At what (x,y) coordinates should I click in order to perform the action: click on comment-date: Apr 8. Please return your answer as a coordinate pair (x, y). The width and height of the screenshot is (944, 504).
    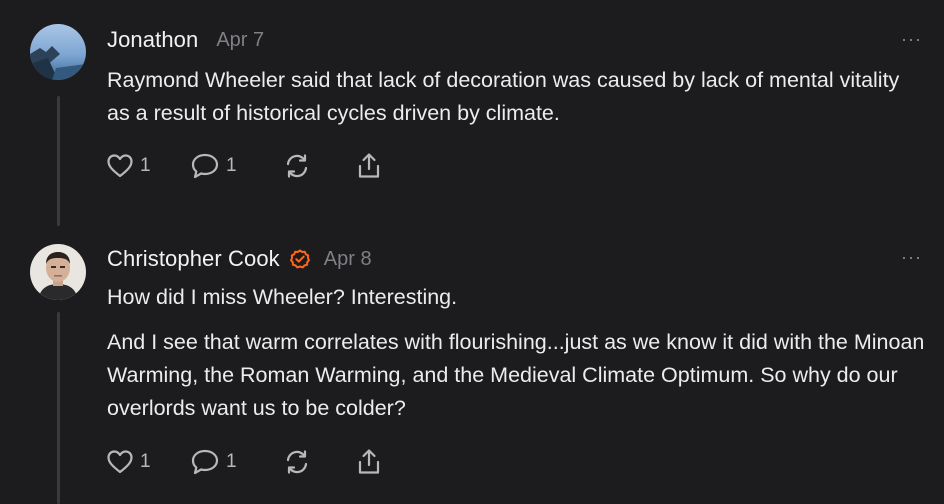
    Looking at the image, I should click on (348, 259).